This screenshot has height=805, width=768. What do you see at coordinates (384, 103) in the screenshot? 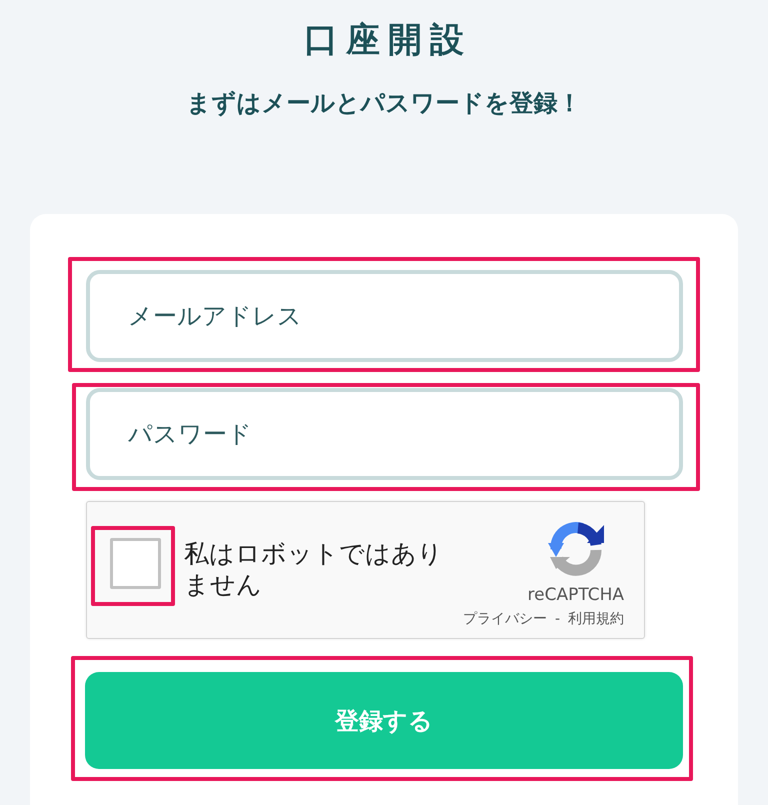
I see `page-subtitle: まずはメールとパスワードを登録！` at bounding box center [384, 103].